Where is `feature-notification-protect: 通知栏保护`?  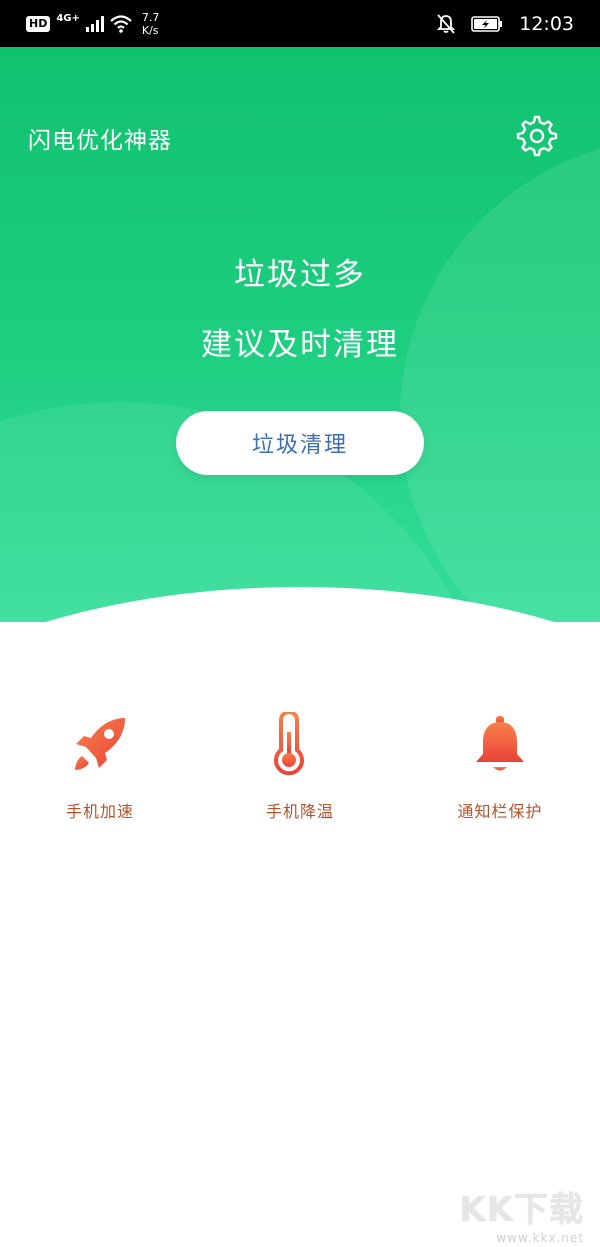
feature-notification-protect: 通知栏保护 is located at coordinates (500, 767).